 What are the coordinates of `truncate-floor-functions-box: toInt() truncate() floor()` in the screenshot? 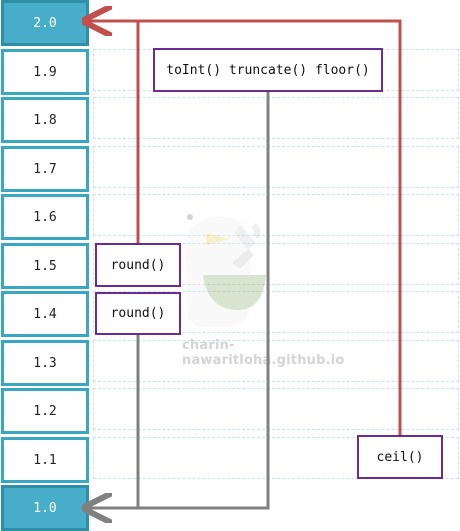 It's located at (268, 70).